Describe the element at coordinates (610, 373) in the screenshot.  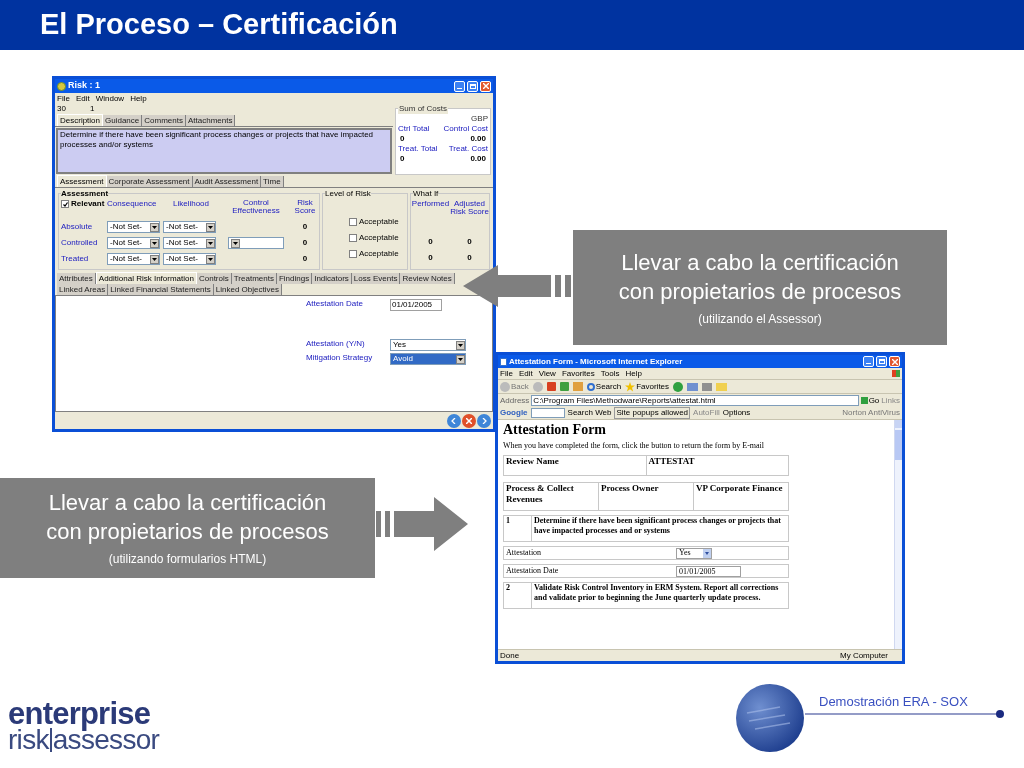
I see `menu-item: Tools` at that location.